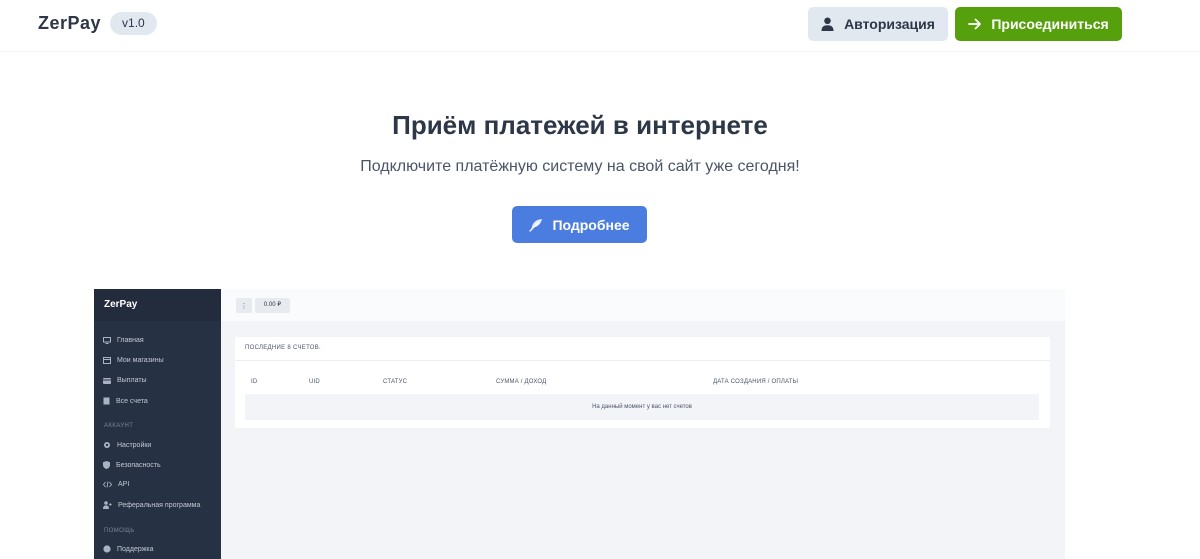 The image size is (1200, 559). I want to click on join-button: Присоединиться, so click(1038, 24).